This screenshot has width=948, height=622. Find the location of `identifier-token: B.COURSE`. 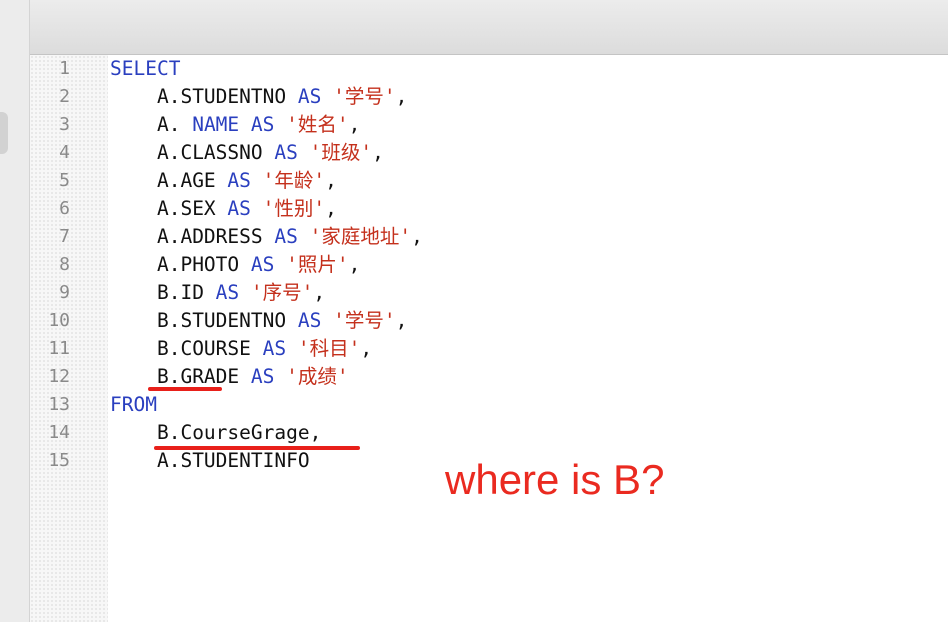

identifier-token: B.COURSE is located at coordinates (209, 348).